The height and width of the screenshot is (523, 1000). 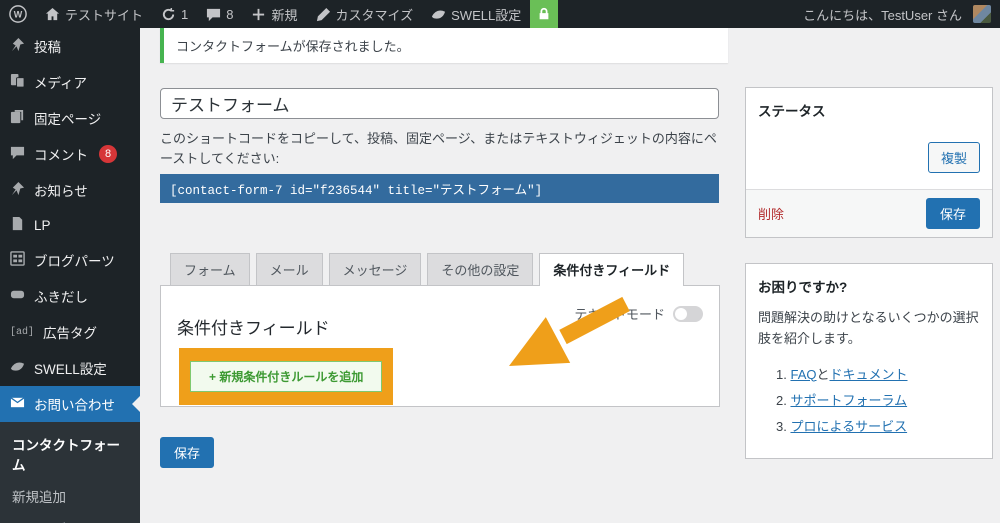 I want to click on comment-count: 8, so click(x=230, y=14).